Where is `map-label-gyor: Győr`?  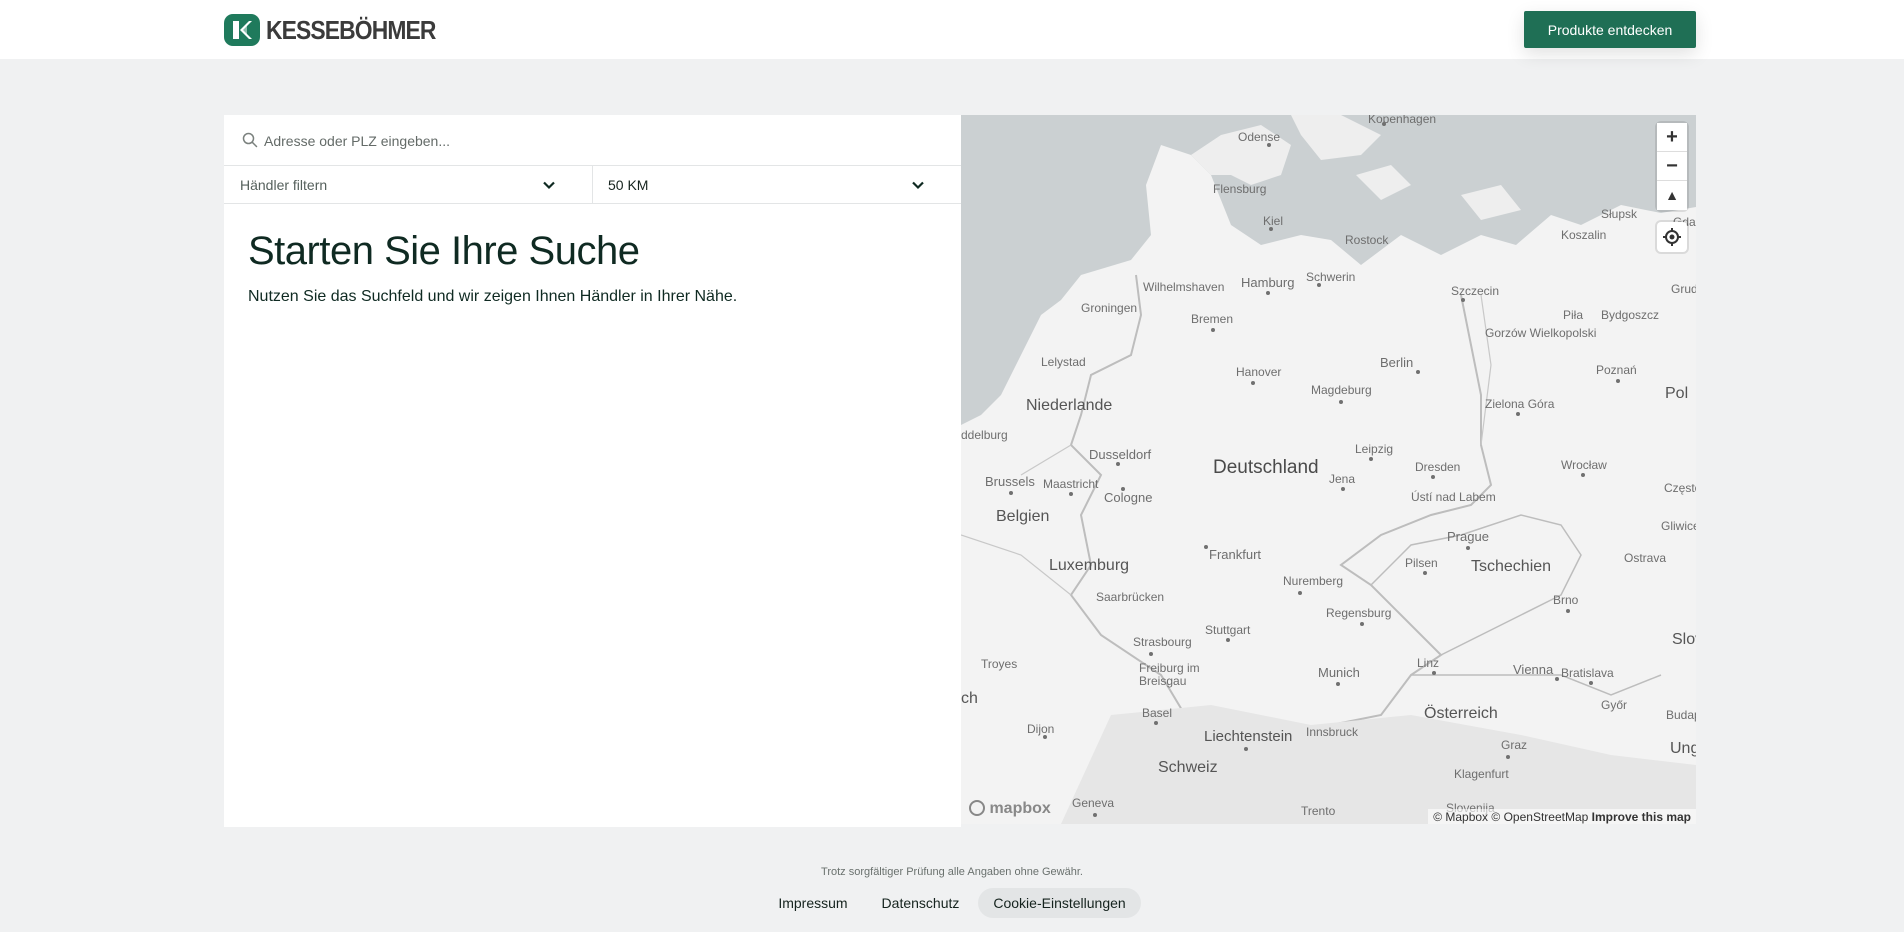
map-label-gyor: Győr is located at coordinates (1614, 705).